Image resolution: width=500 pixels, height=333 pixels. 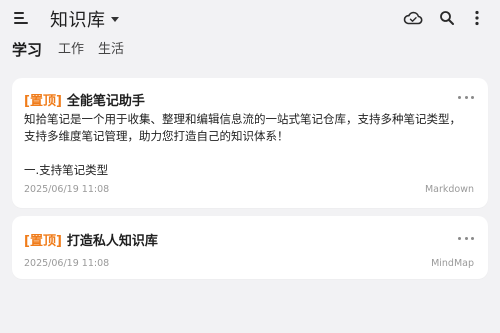 I want to click on tab-life: 生活, so click(x=111, y=50).